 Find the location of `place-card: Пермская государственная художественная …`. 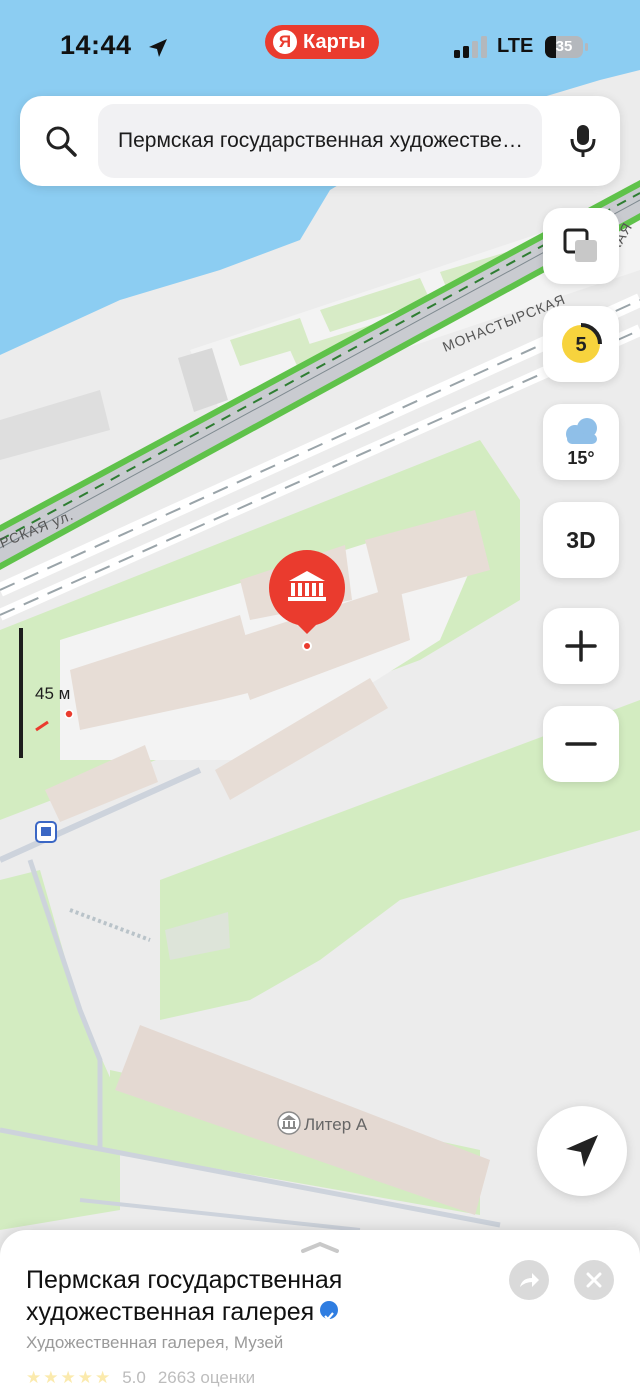

place-card: Пермская государственная художественная … is located at coordinates (320, 1309).